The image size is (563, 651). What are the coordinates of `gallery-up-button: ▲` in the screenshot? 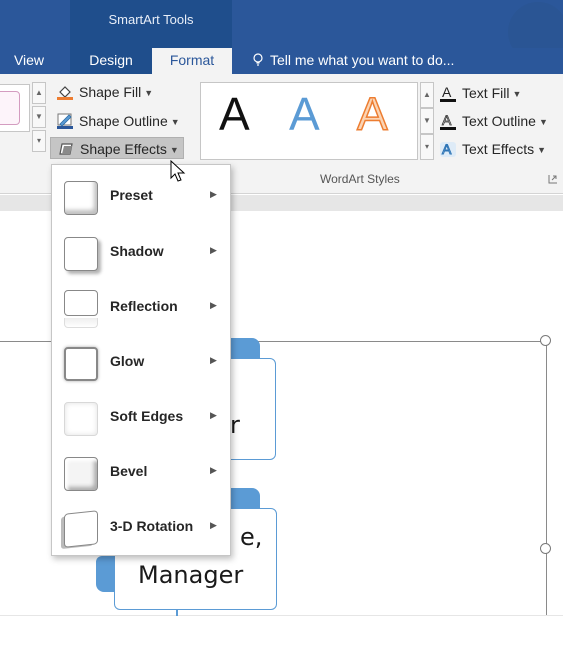 It's located at (39, 93).